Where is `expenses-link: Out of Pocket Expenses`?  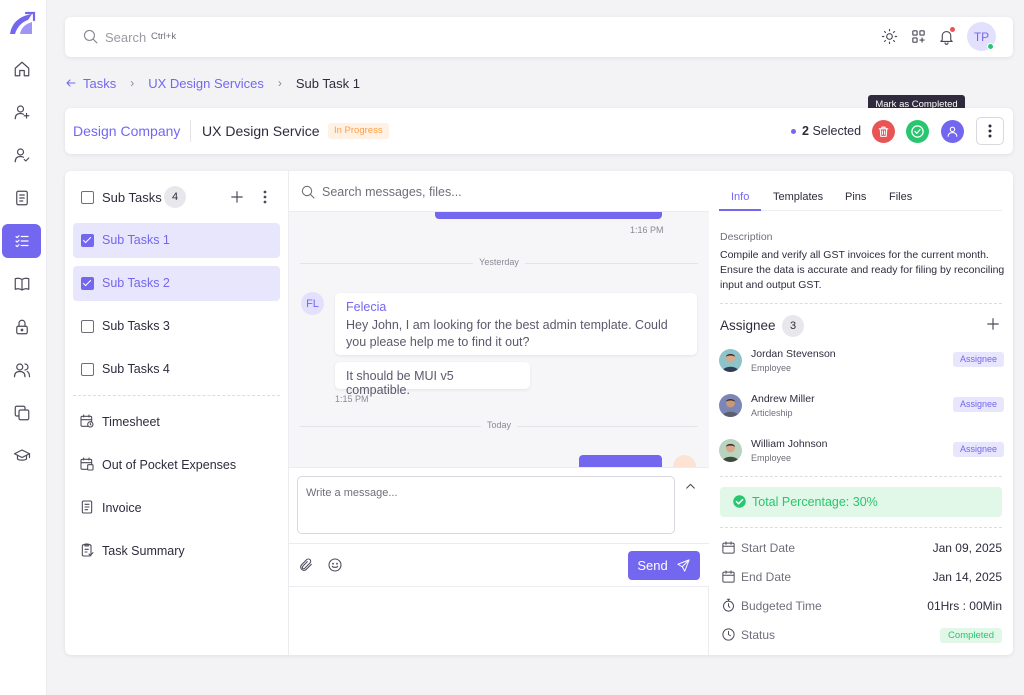
expenses-link: Out of Pocket Expenses is located at coordinates (179, 465).